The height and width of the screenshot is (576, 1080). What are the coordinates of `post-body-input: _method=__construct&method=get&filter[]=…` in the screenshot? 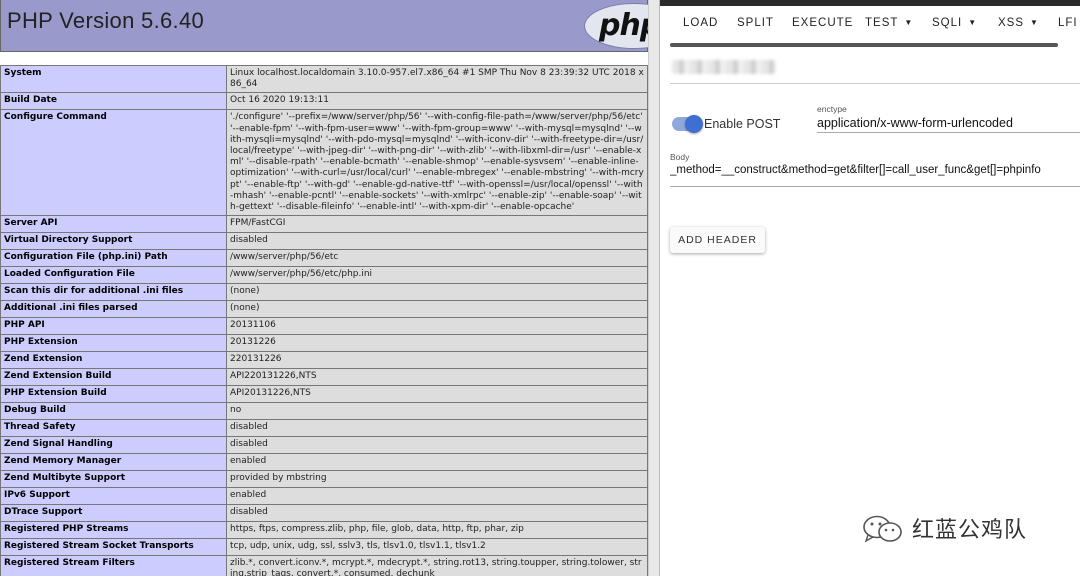 It's located at (875, 174).